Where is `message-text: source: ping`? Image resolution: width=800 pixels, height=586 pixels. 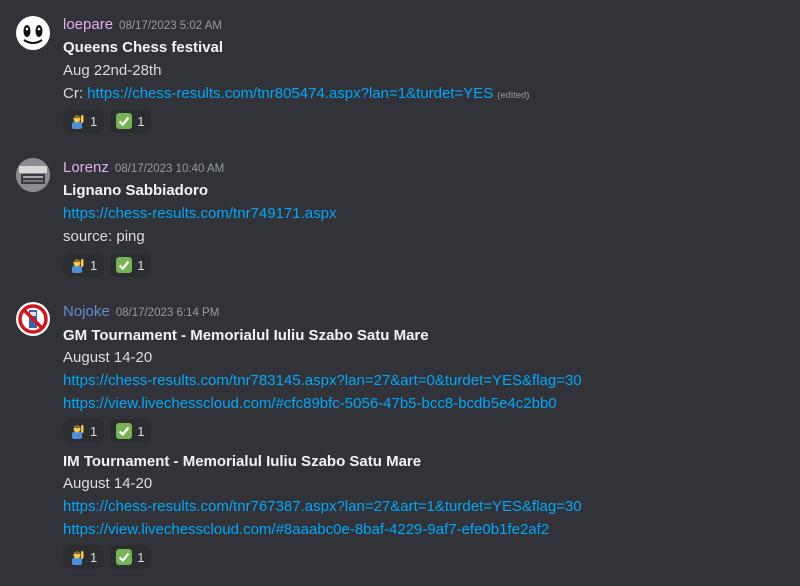 message-text: source: ping is located at coordinates (104, 236).